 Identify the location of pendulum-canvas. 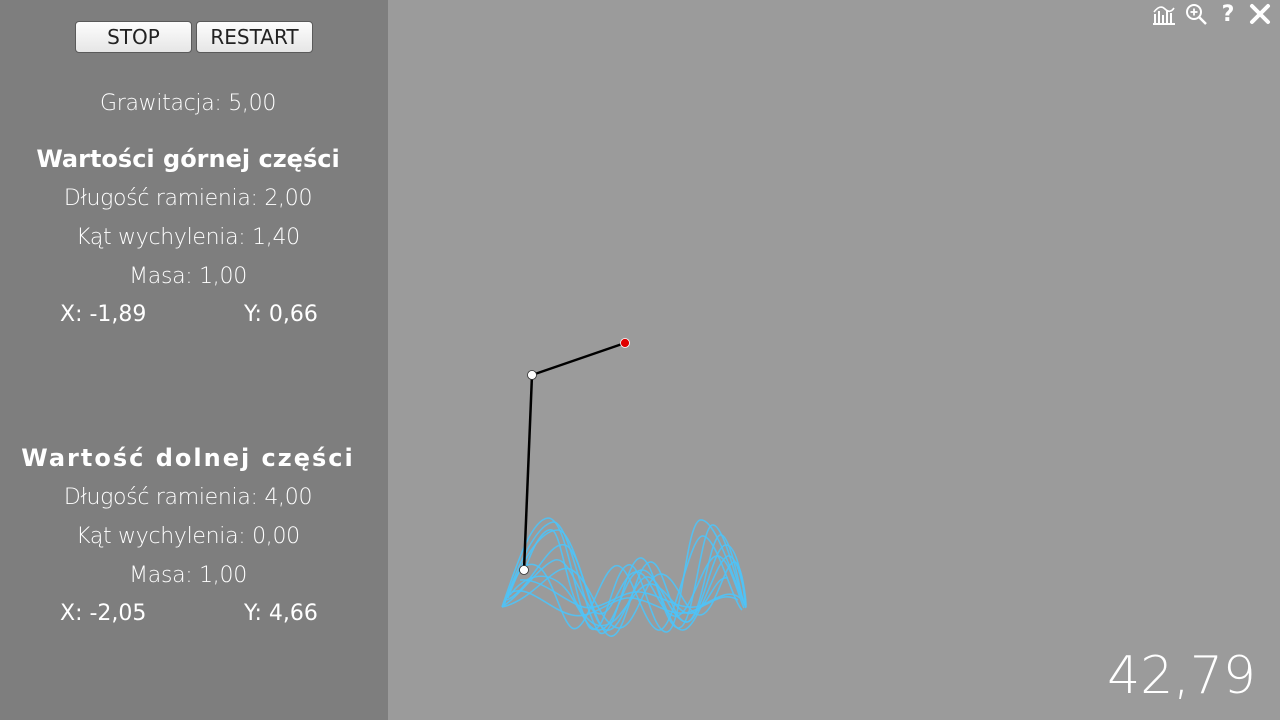
(624, 487).